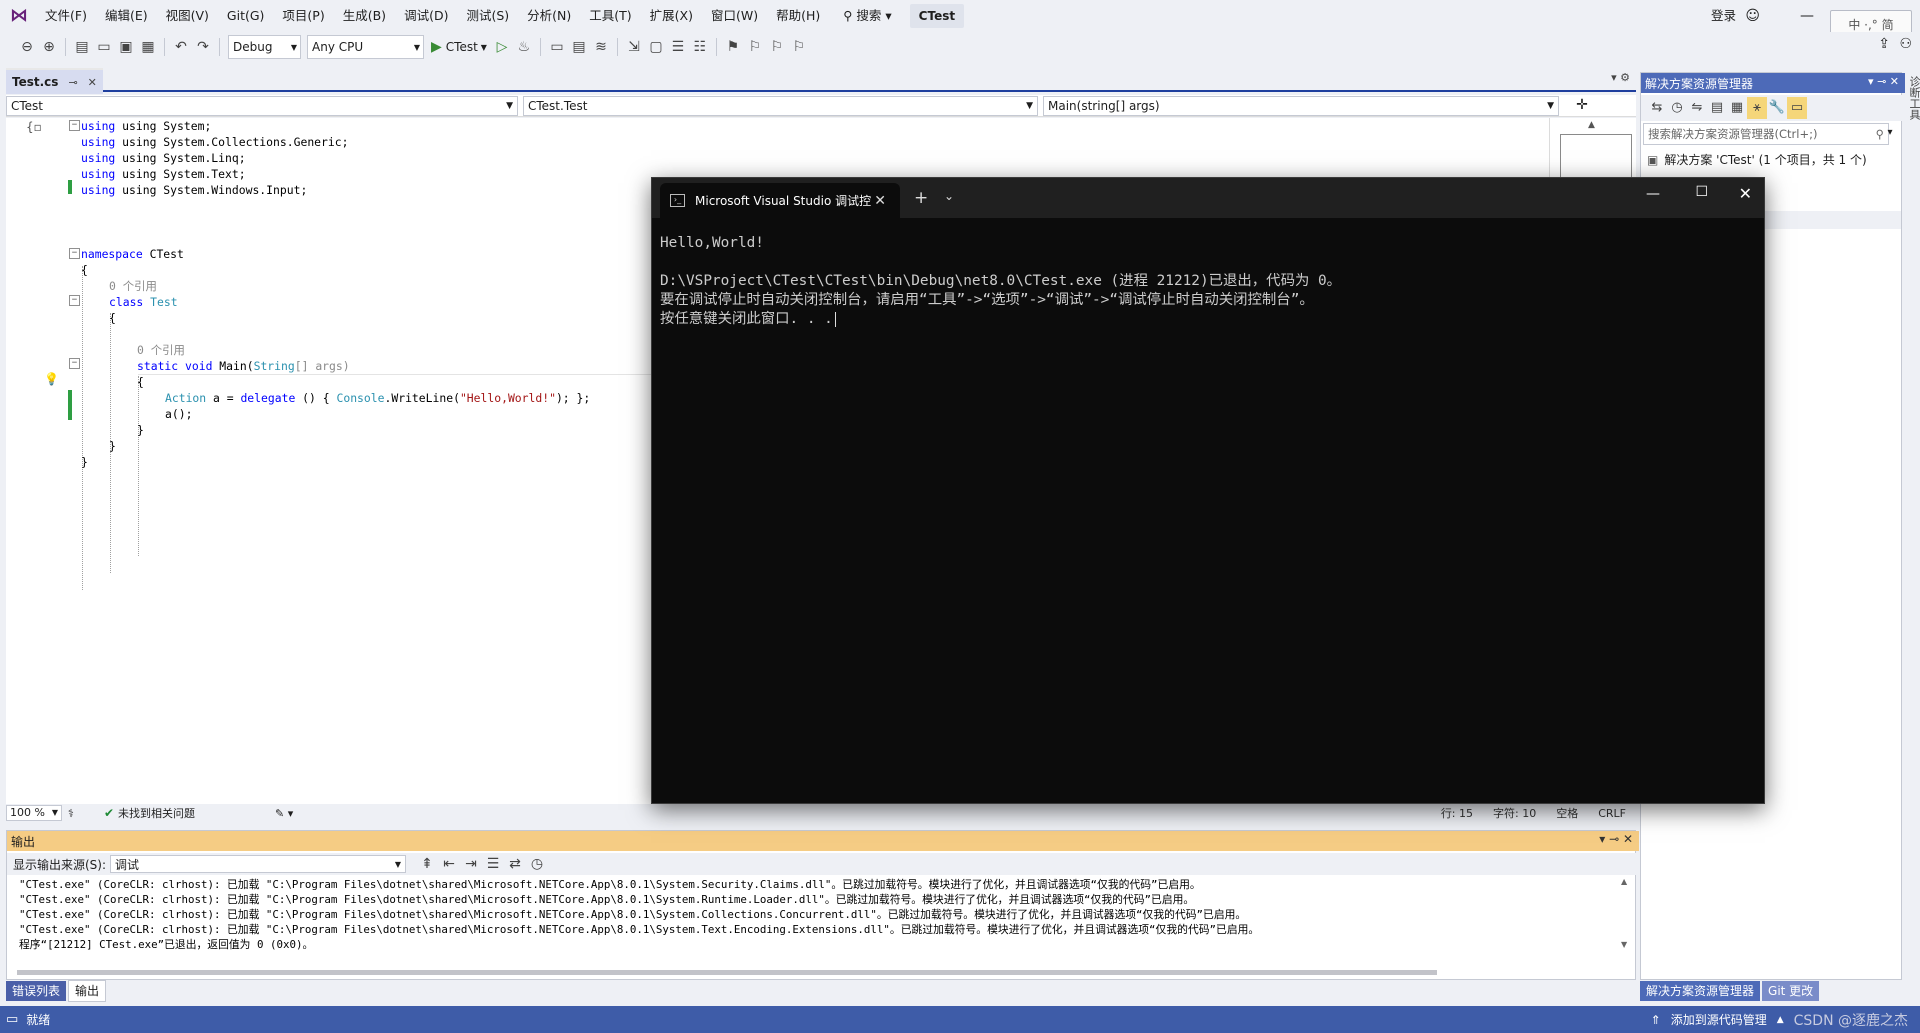 This screenshot has width=1920, height=1033. What do you see at coordinates (515, 864) in the screenshot?
I see `word-wrap-icon: ⇄` at bounding box center [515, 864].